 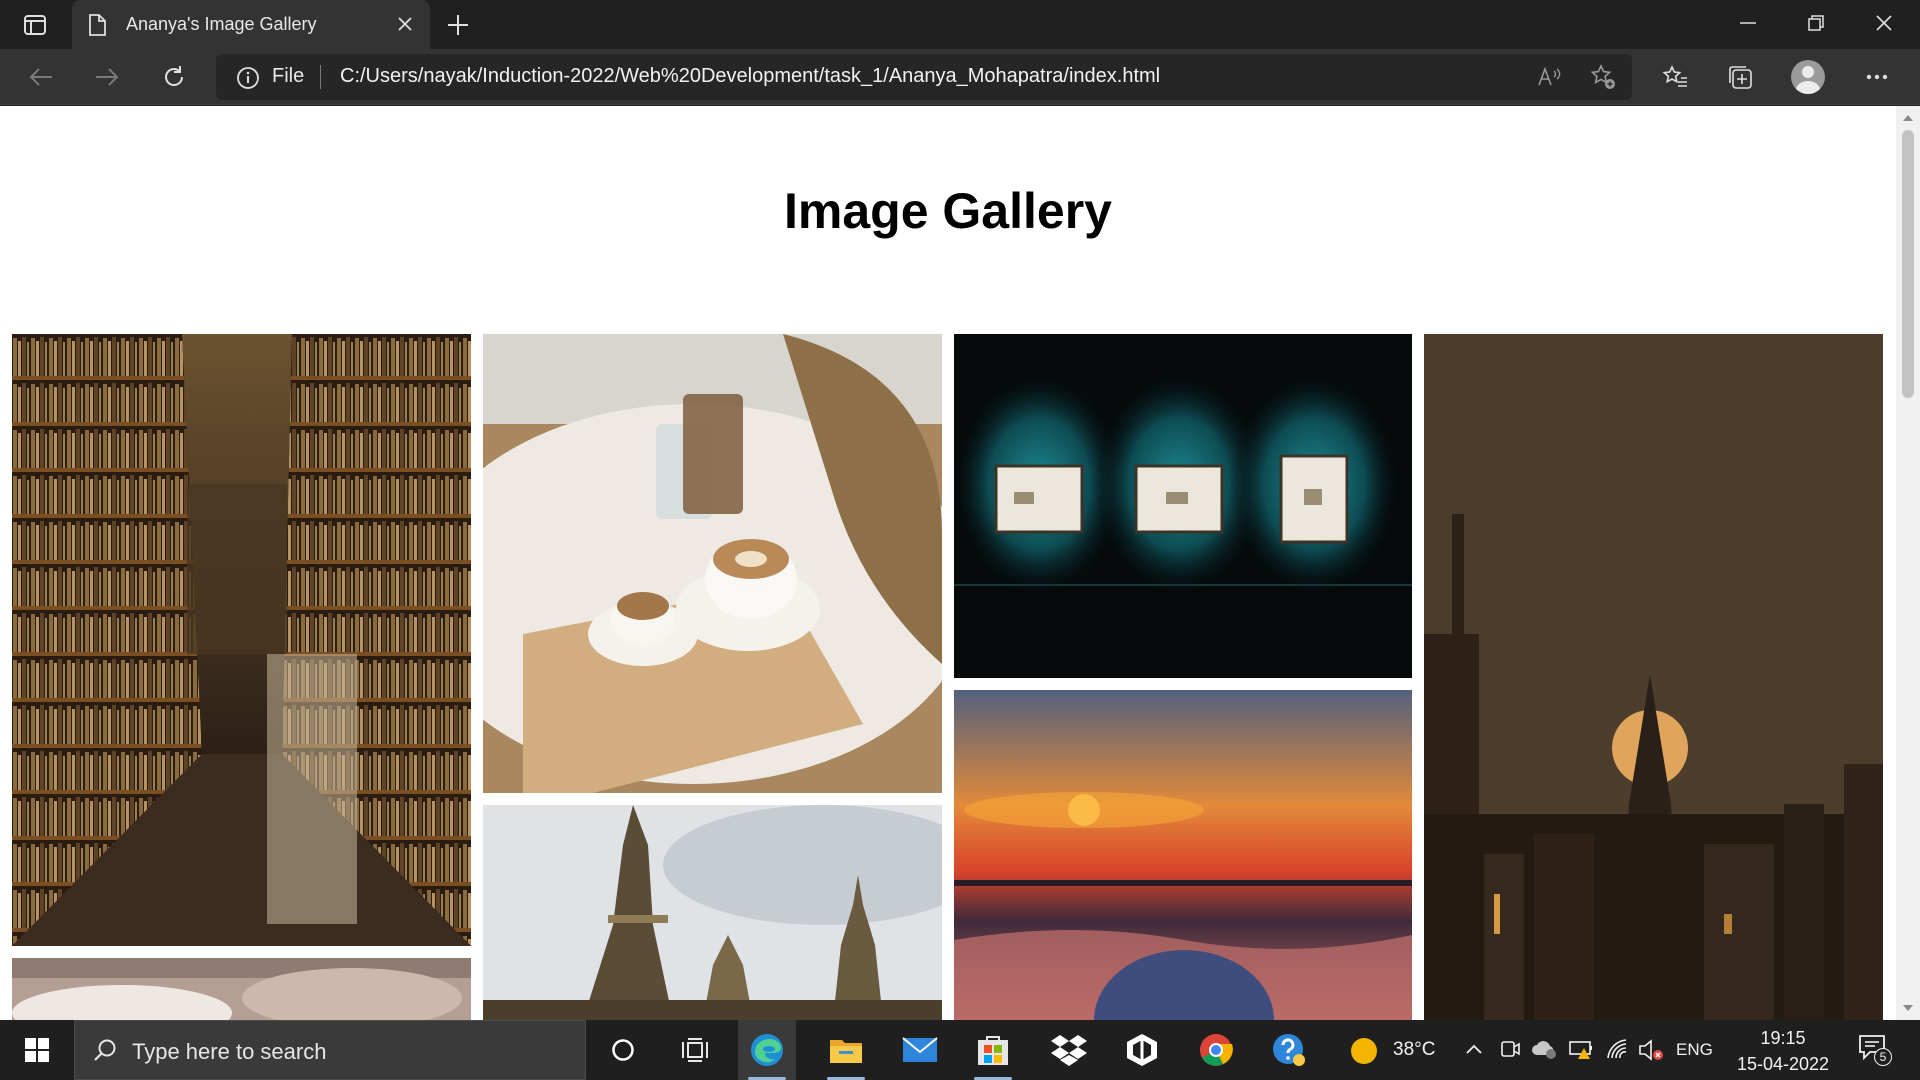 I want to click on taskbar-hexagon-app, so click(x=1142, y=1050).